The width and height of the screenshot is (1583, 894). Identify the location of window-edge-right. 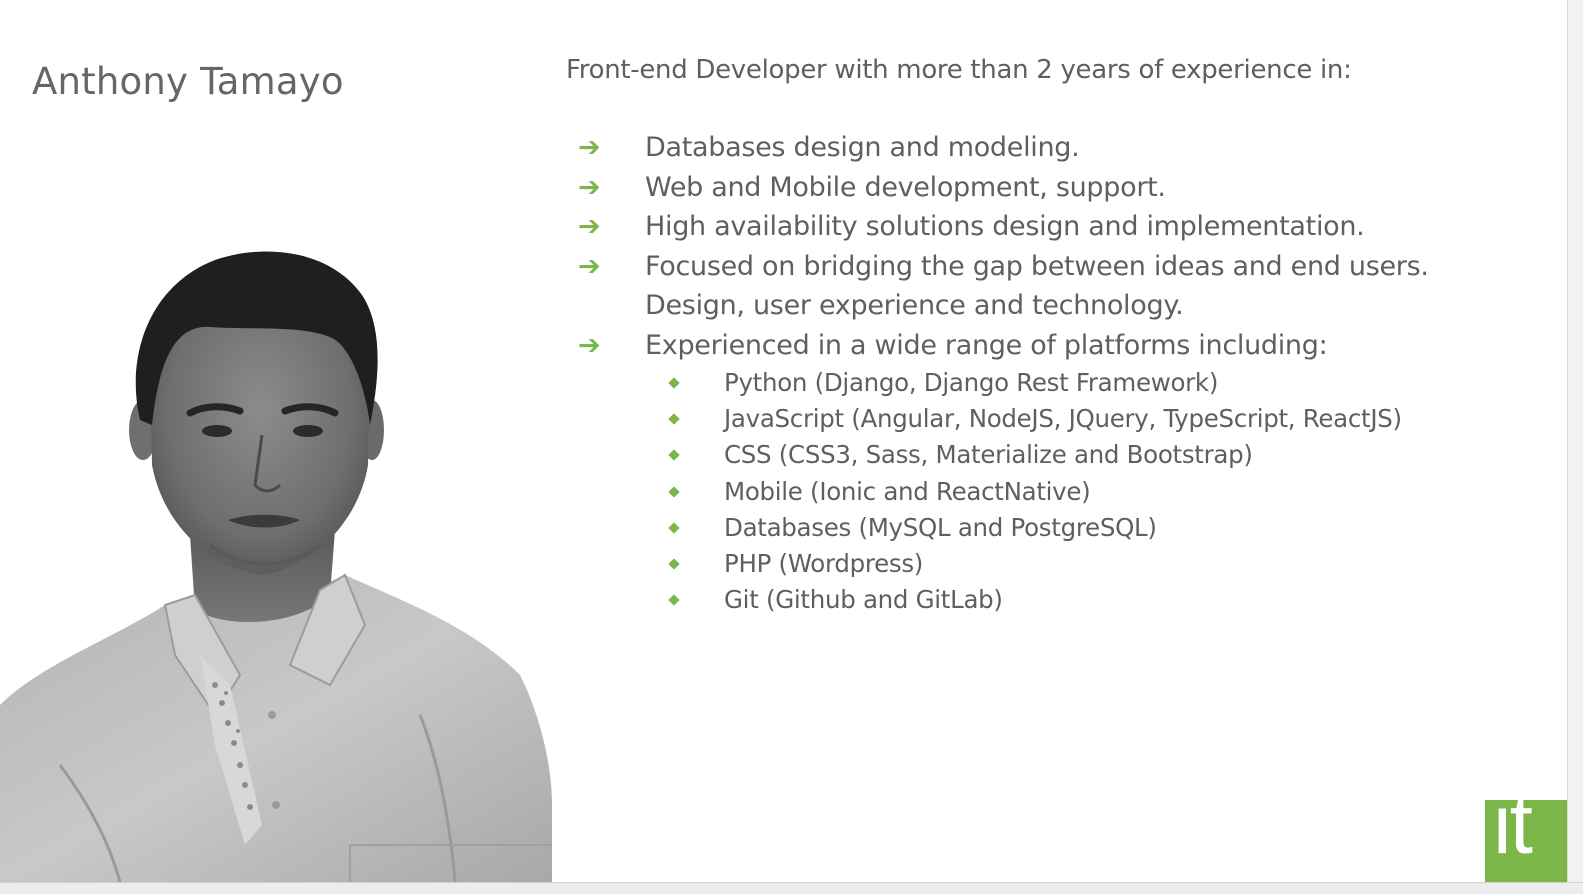
(1575, 447).